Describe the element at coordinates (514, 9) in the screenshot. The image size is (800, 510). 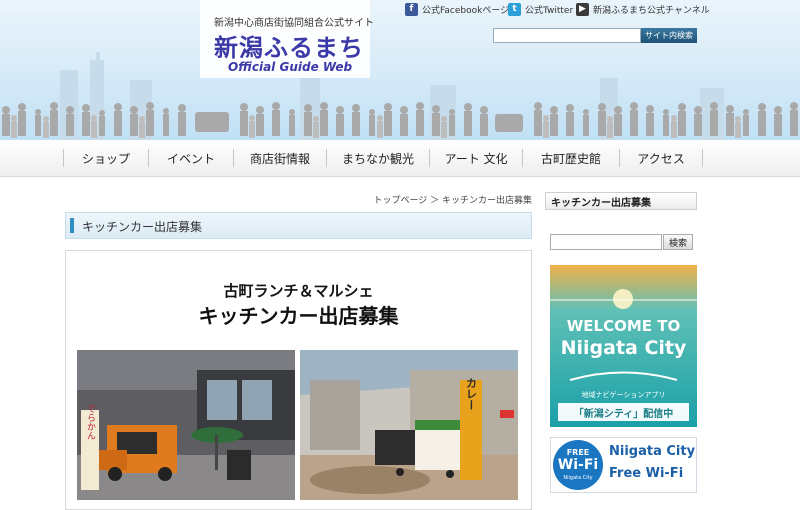
I see `twitter-icon: t` at that location.